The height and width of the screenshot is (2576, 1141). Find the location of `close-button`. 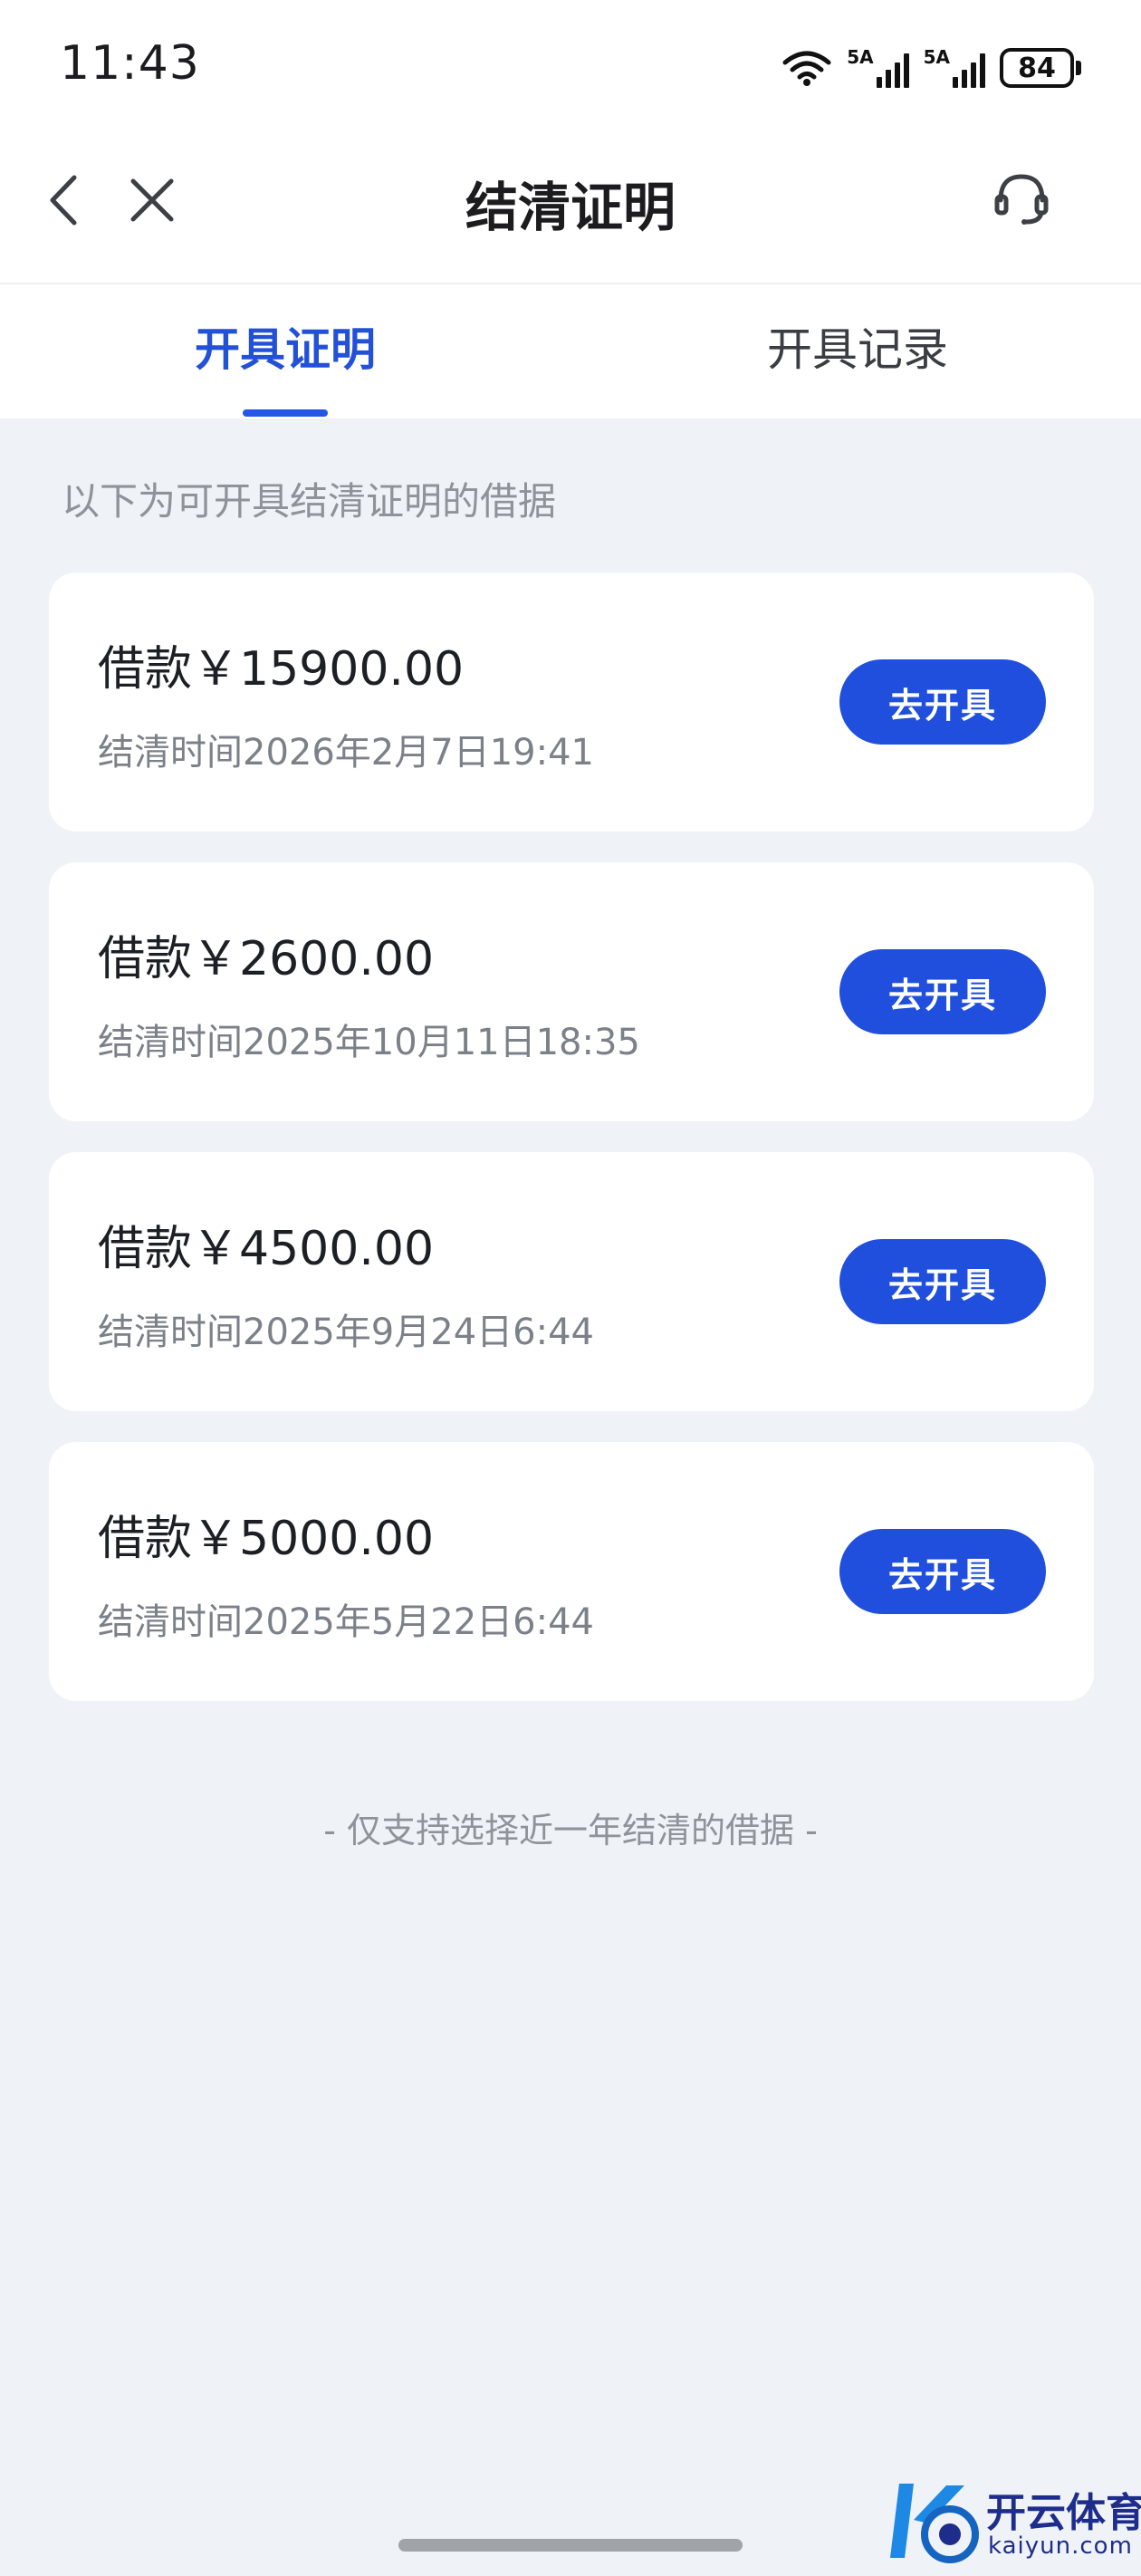

close-button is located at coordinates (152, 200).